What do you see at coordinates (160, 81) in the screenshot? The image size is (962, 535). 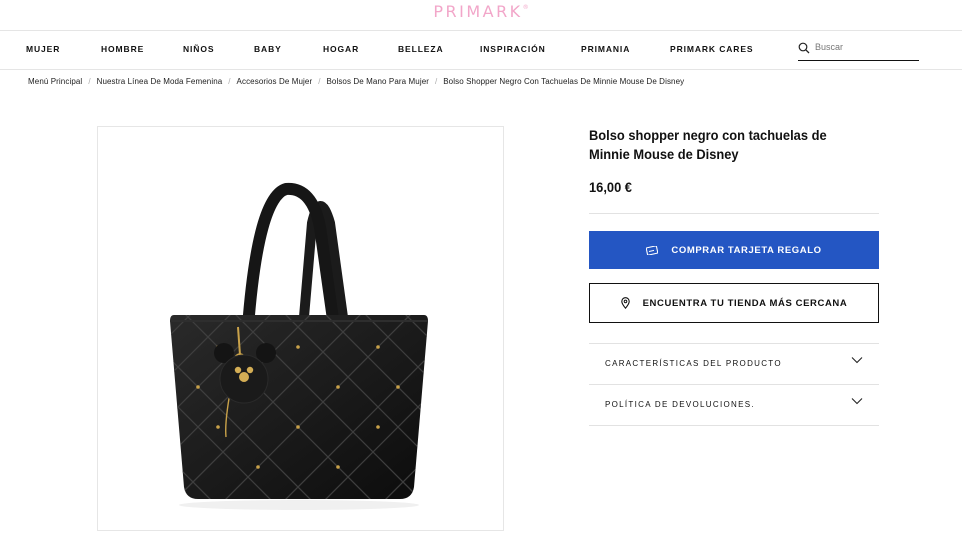 I see `breadcrumb-item-womens: Nuestra Línea De Moda Femenina` at bounding box center [160, 81].